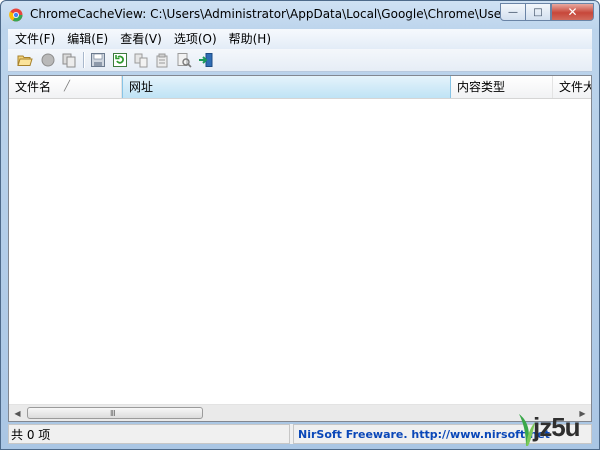 Image resolution: width=600 pixels, height=450 pixels. Describe the element at coordinates (250, 39) in the screenshot. I see `menu-help: 帮助(H)` at that location.